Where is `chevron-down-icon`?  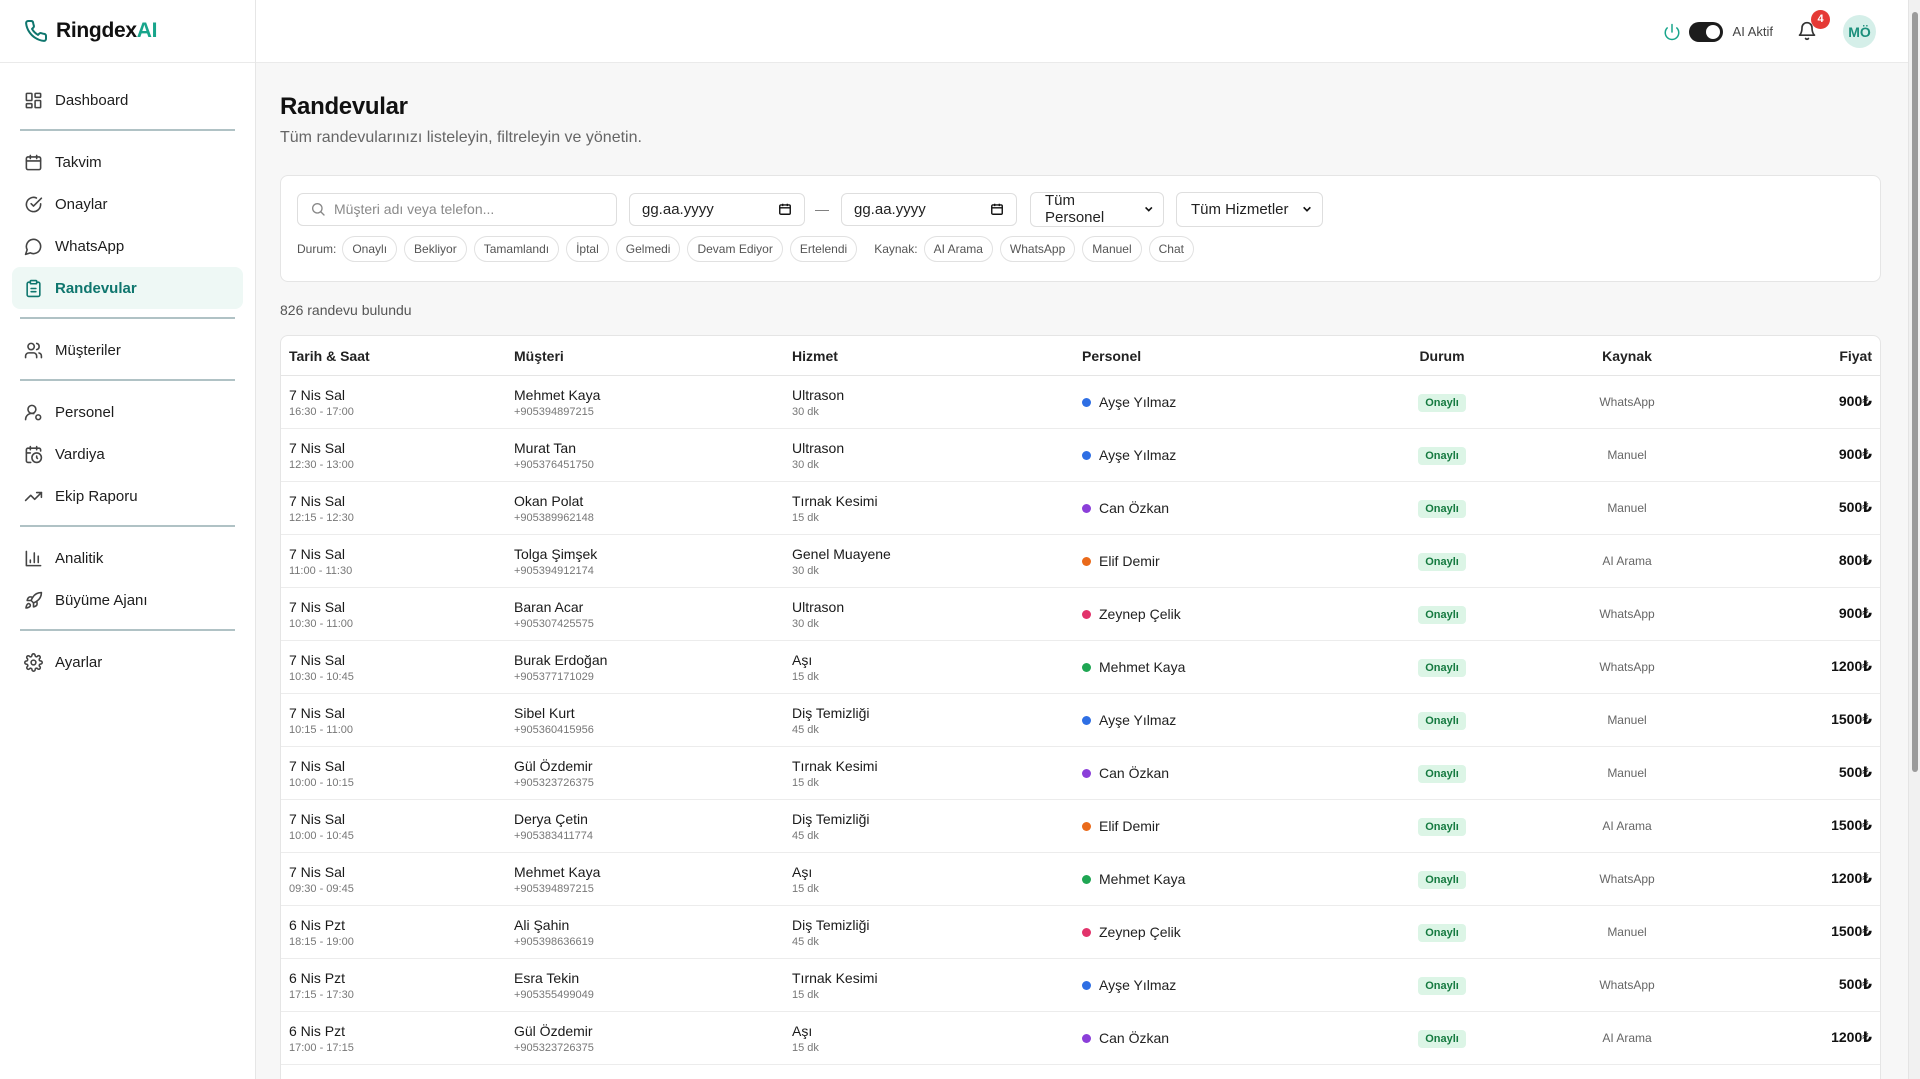 chevron-down-icon is located at coordinates (1148, 209).